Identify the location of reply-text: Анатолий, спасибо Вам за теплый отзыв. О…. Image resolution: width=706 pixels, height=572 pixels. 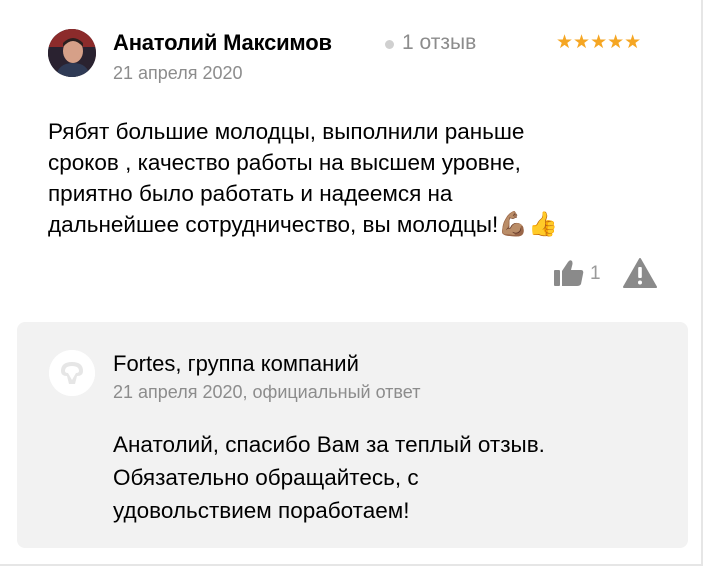
(329, 477).